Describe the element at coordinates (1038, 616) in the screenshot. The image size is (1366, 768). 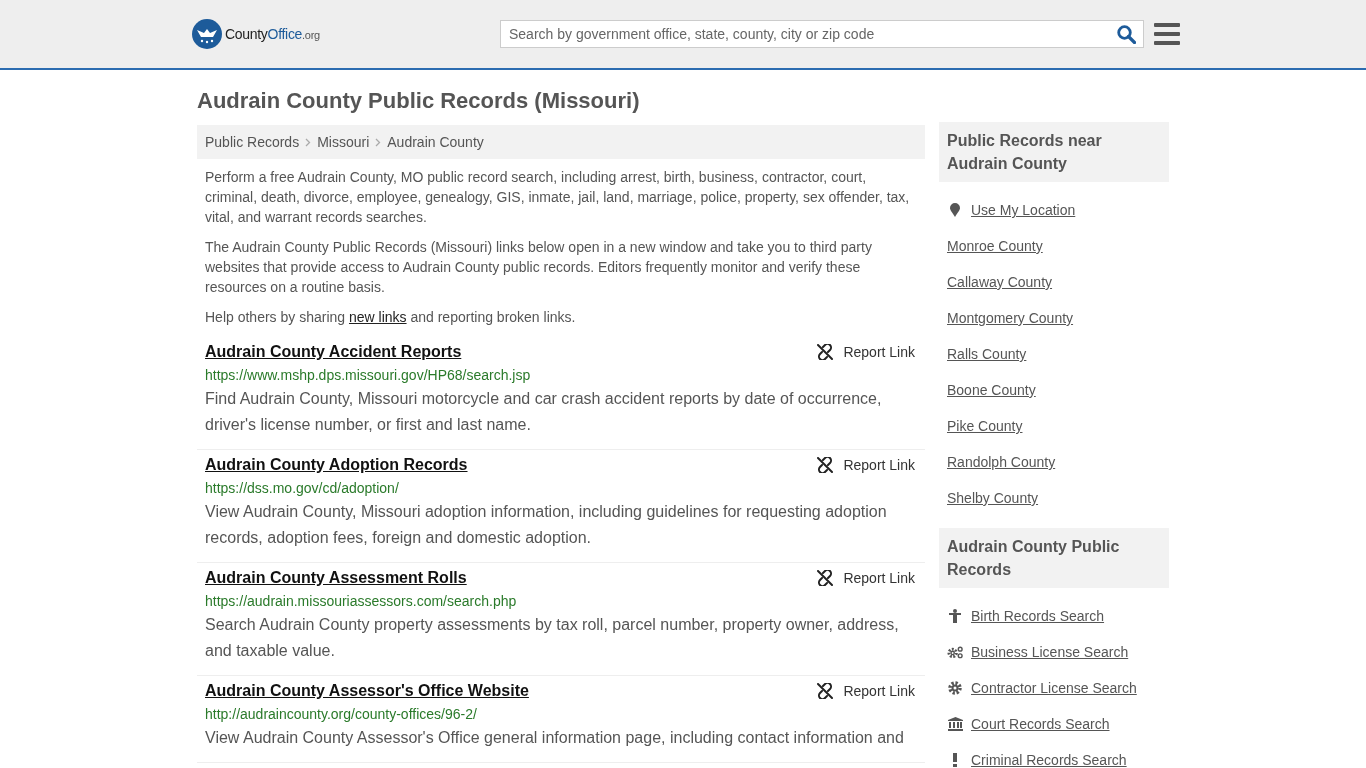
I see `record-search-link: Birth Records Search` at that location.